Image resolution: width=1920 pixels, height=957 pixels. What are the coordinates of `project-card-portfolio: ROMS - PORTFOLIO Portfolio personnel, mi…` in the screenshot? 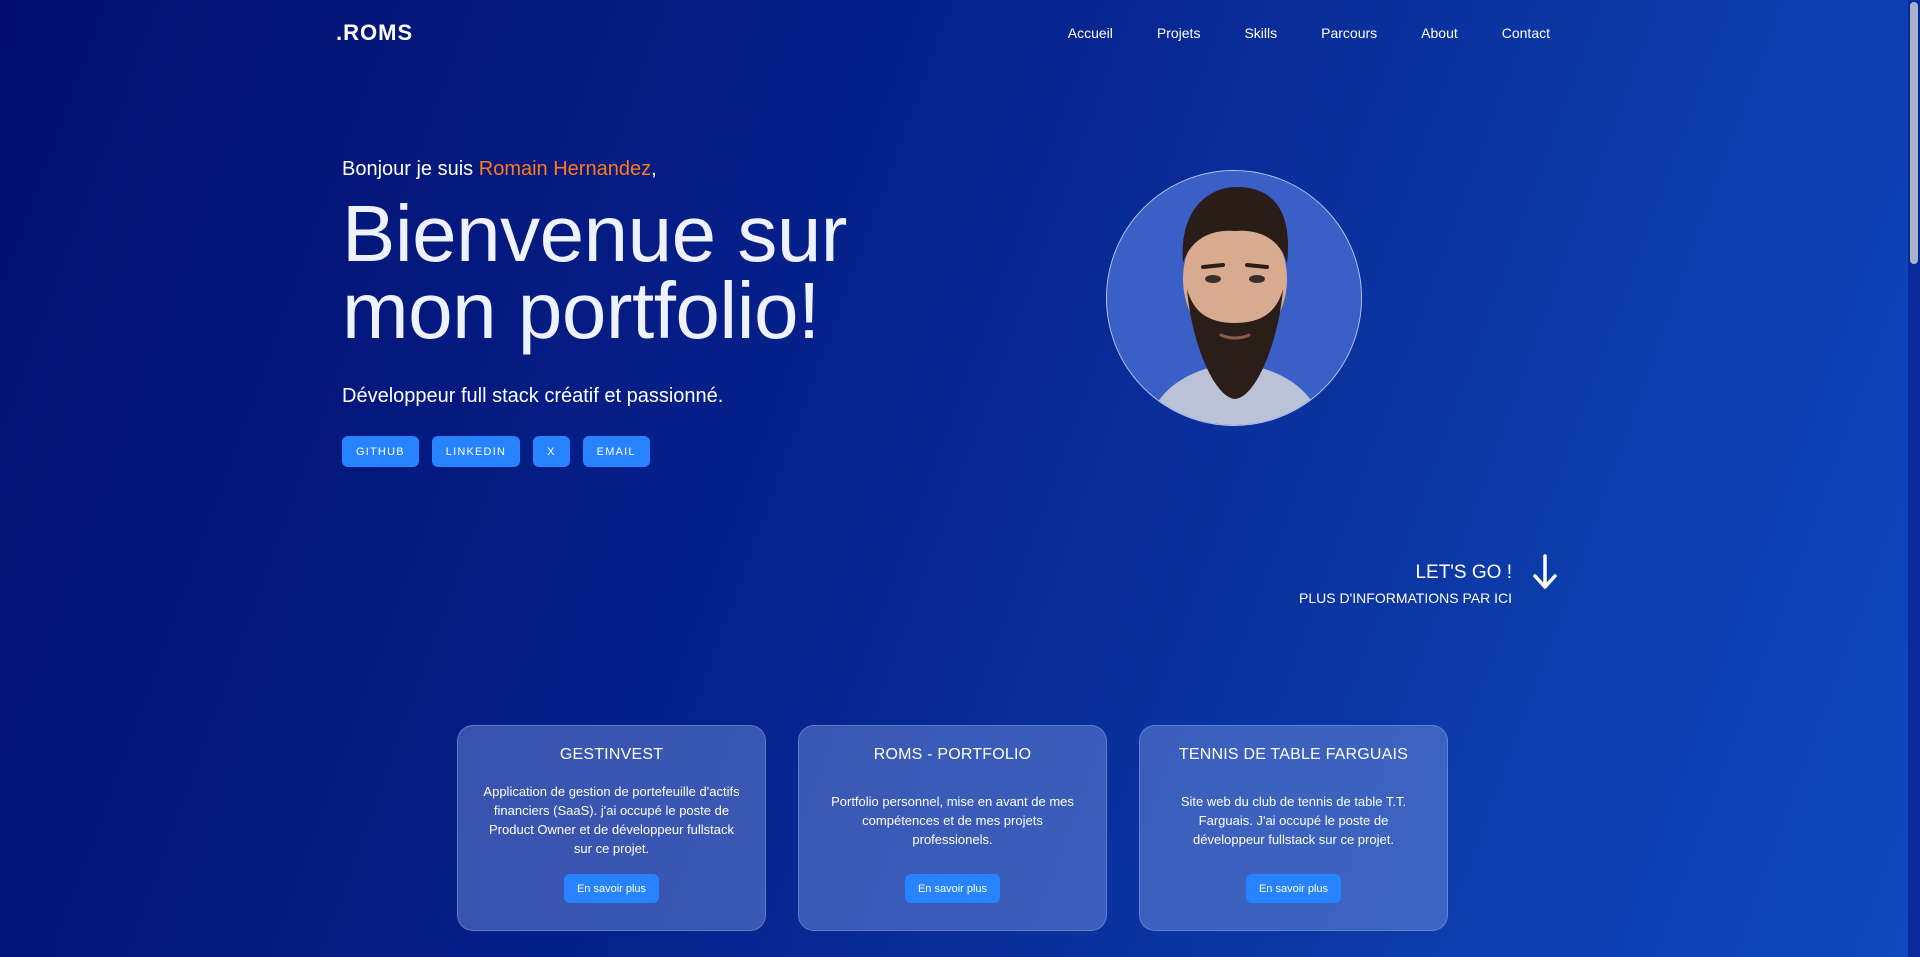 It's located at (952, 828).